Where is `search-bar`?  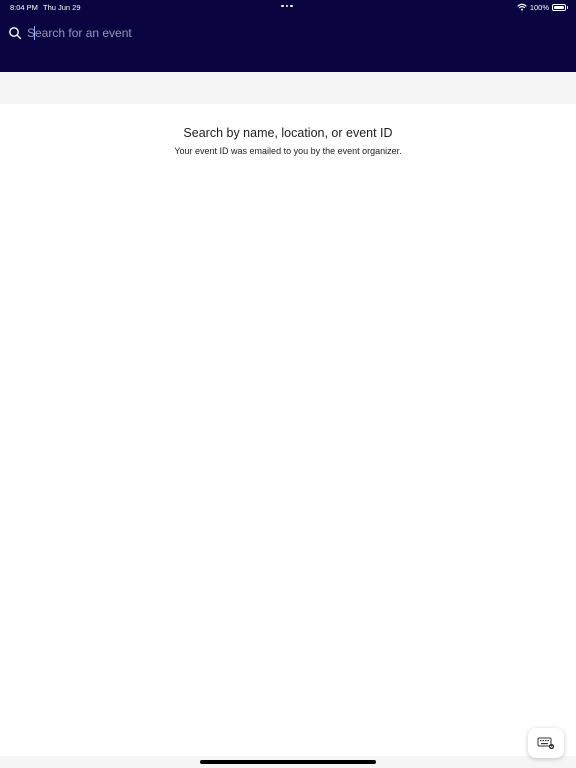 search-bar is located at coordinates (288, 33).